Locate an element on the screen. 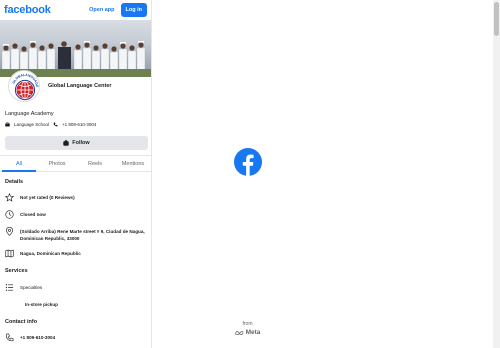 The image size is (500, 348). login-button: Log in is located at coordinates (133, 10).